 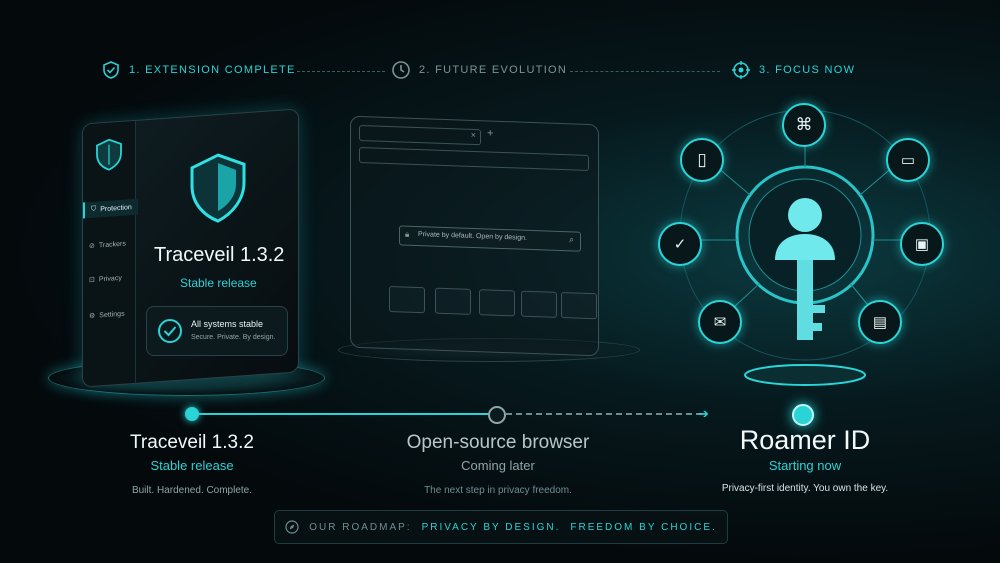 What do you see at coordinates (227, 324) in the screenshot?
I see `status-title: All systems stable` at bounding box center [227, 324].